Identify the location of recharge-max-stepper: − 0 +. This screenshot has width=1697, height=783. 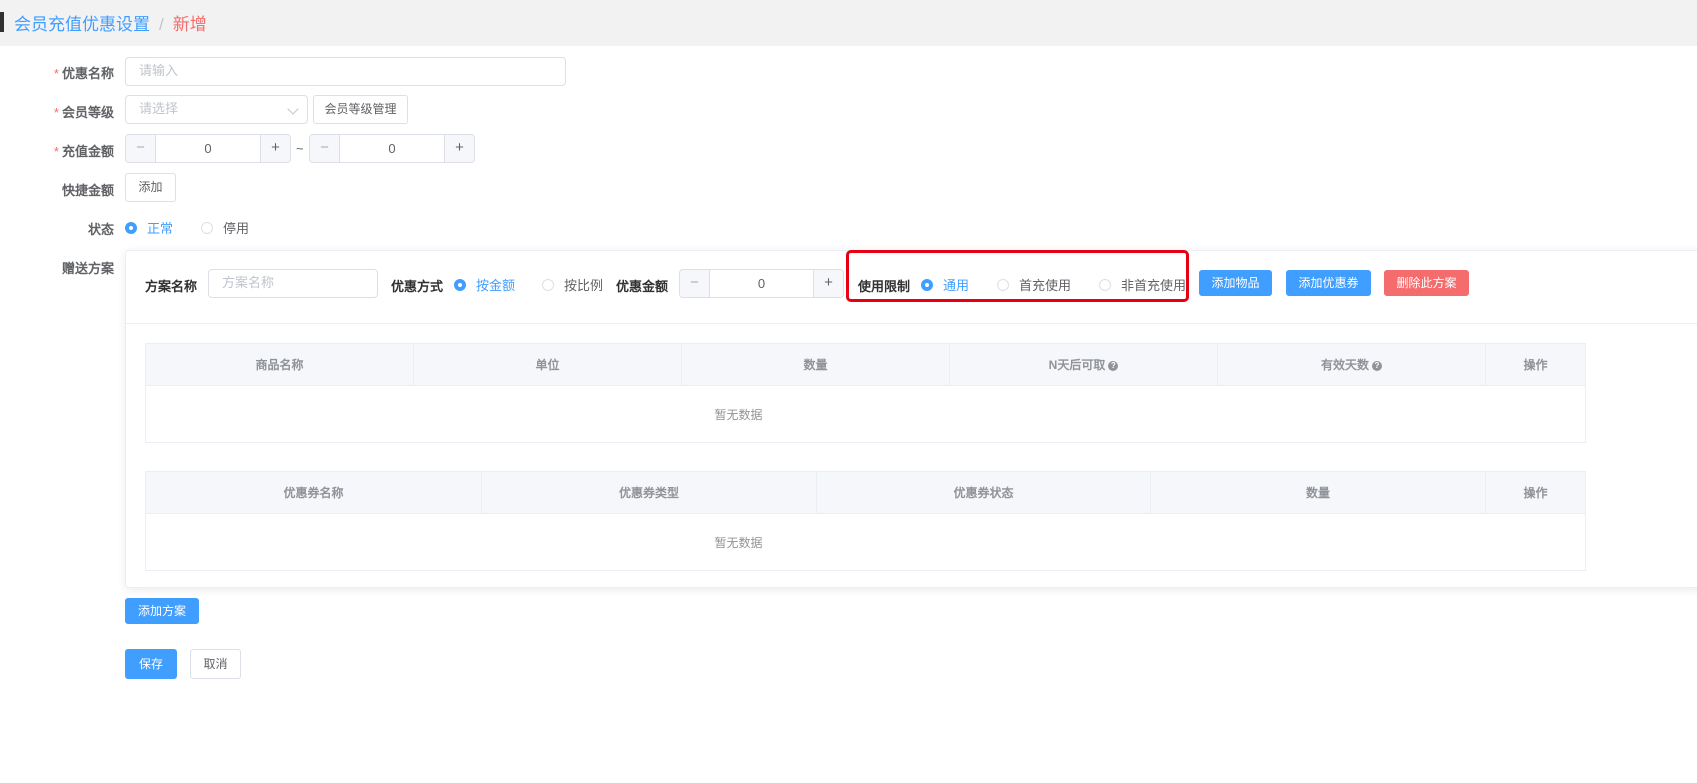
(392, 148).